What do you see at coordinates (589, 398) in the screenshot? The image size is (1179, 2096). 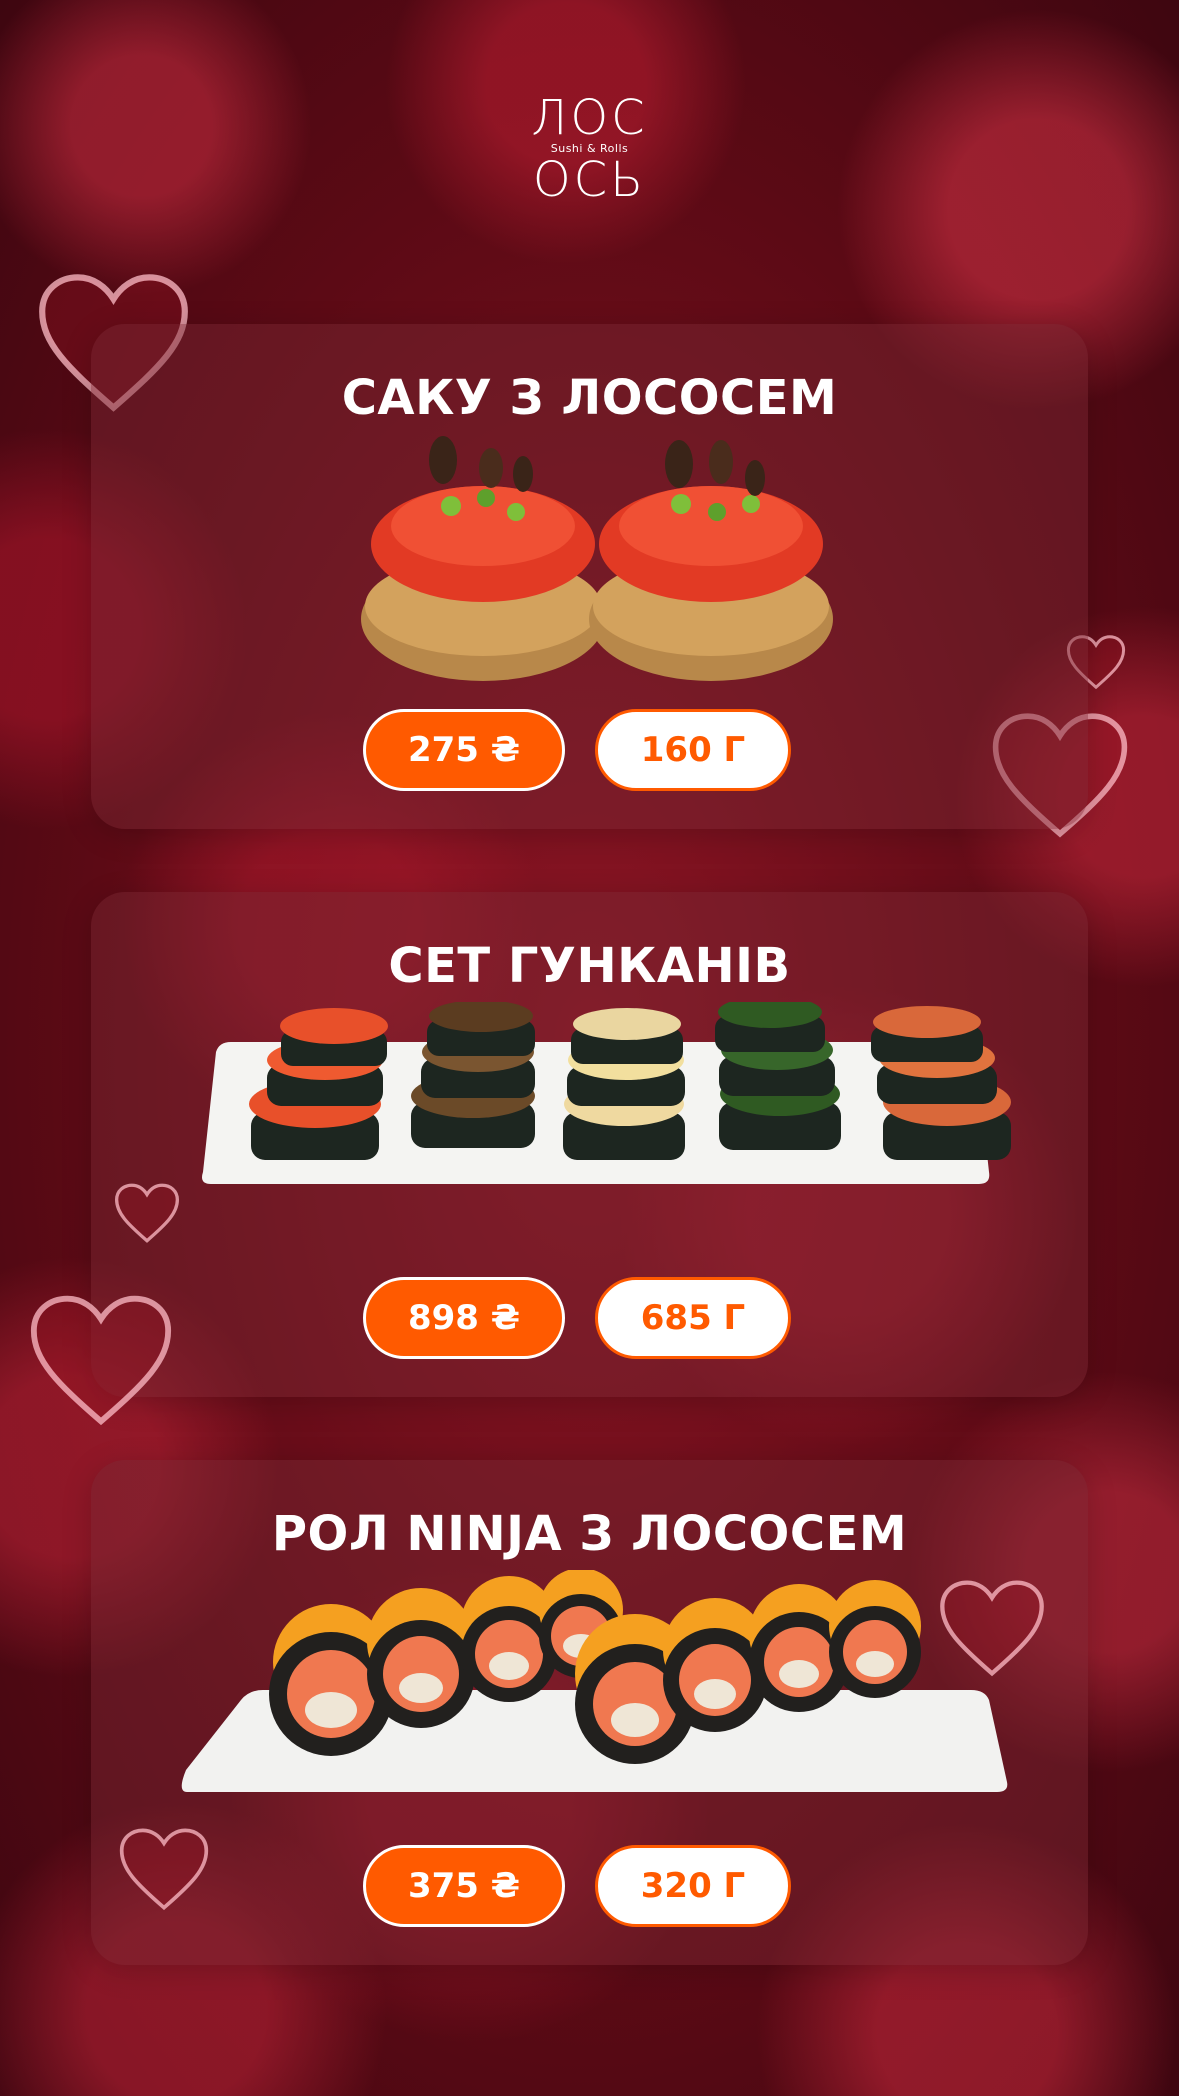 I see `item-title: САКУ З ЛОСОСЕМ` at bounding box center [589, 398].